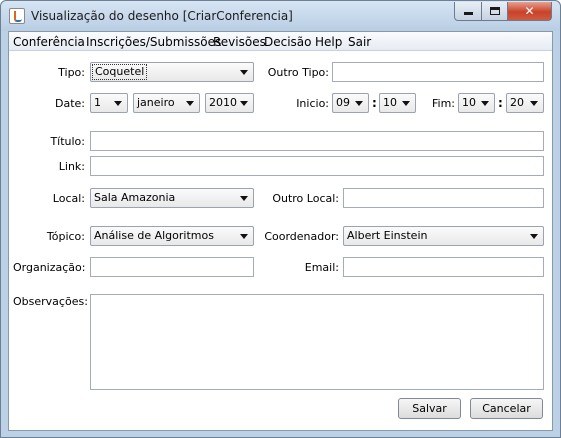 This screenshot has width=561, height=438. Describe the element at coordinates (317, 166) in the screenshot. I see `link-field` at that location.